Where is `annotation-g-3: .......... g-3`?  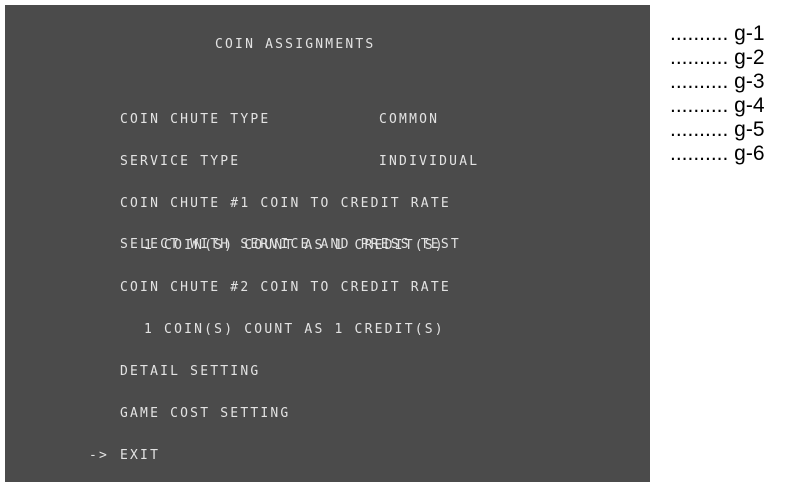 annotation-g-3: .......... g-3 is located at coordinates (717, 81).